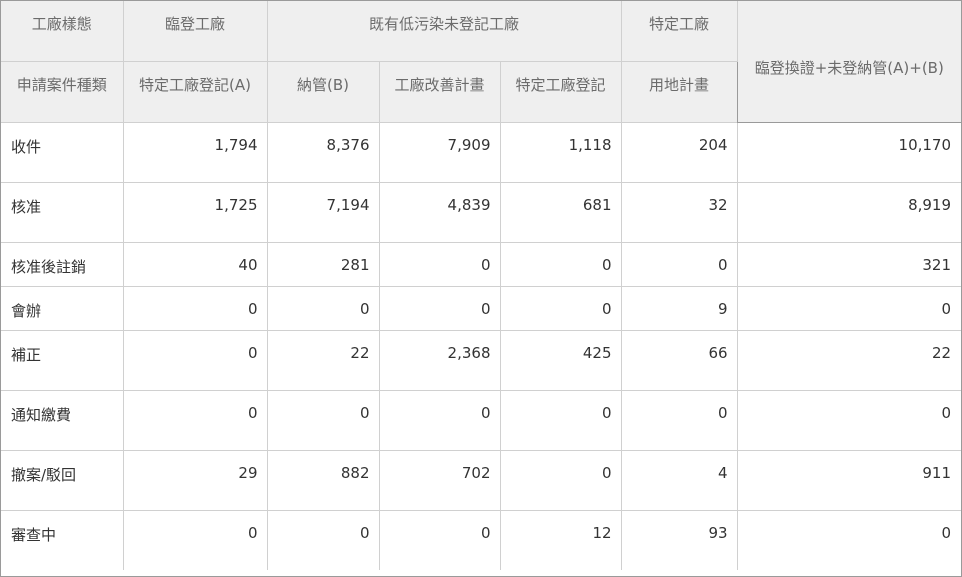 The height and width of the screenshot is (577, 962). Describe the element at coordinates (323, 91) in the screenshot. I see `header-inclusion-b: 納管(B)` at that location.